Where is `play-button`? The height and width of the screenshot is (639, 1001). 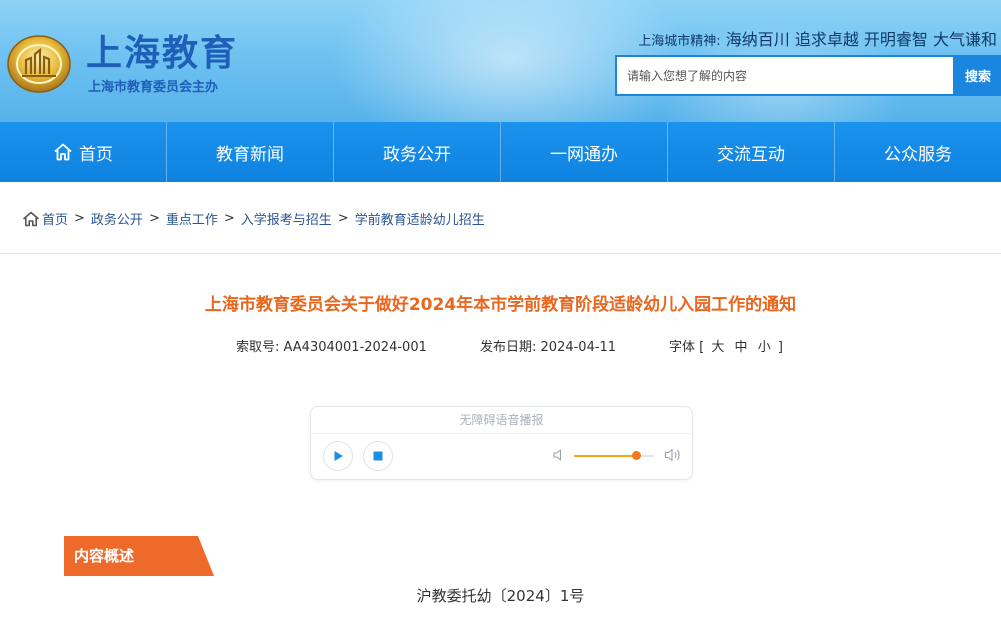 play-button is located at coordinates (338, 456).